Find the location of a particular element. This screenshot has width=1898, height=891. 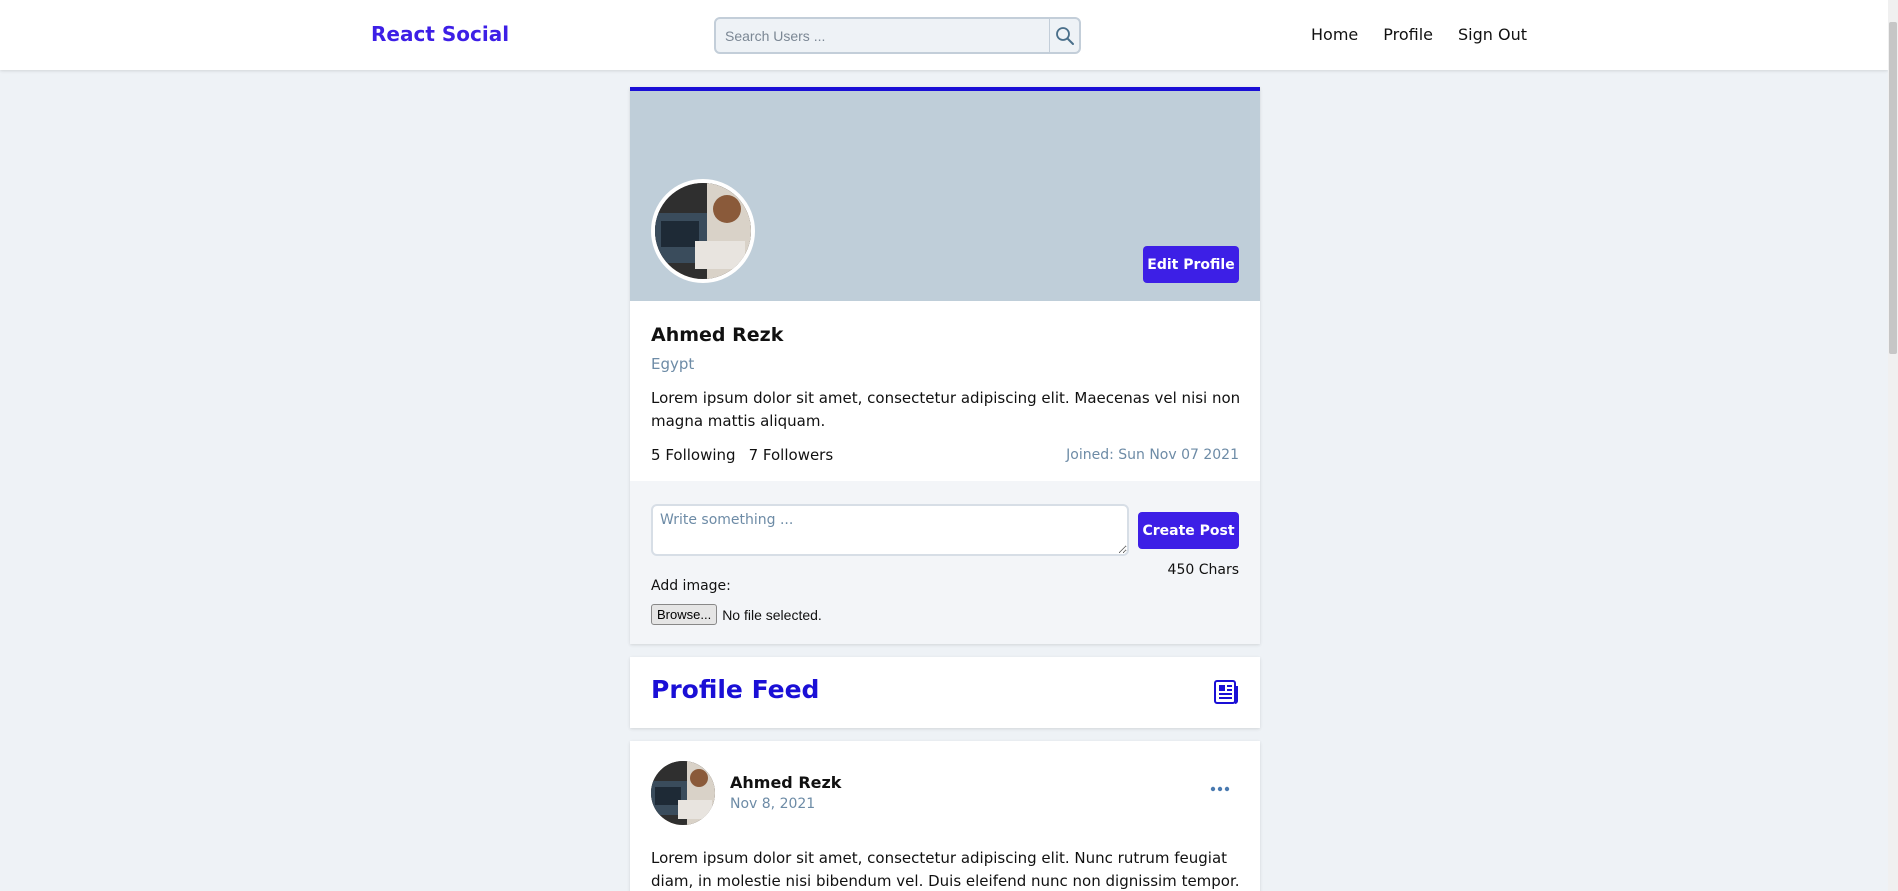

file-status: No file selected. is located at coordinates (772, 614).